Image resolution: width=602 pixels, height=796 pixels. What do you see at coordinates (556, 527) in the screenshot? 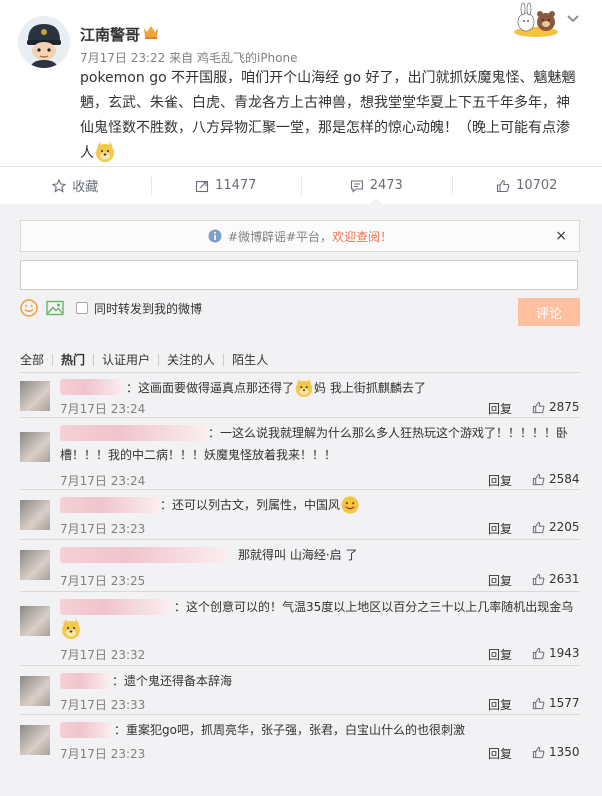
I see `comment-like-button: 2205` at bounding box center [556, 527].